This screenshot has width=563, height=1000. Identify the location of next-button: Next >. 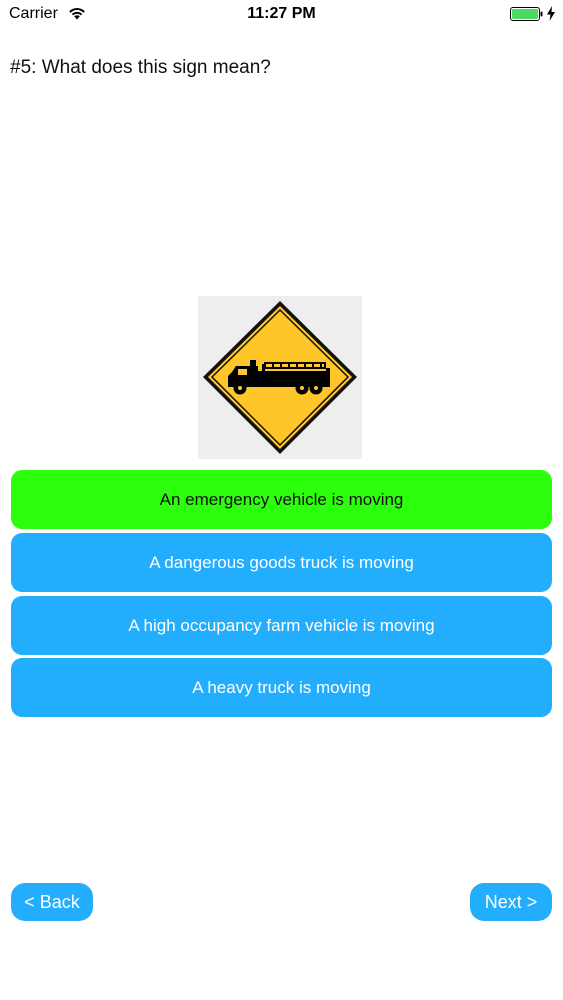
(511, 902).